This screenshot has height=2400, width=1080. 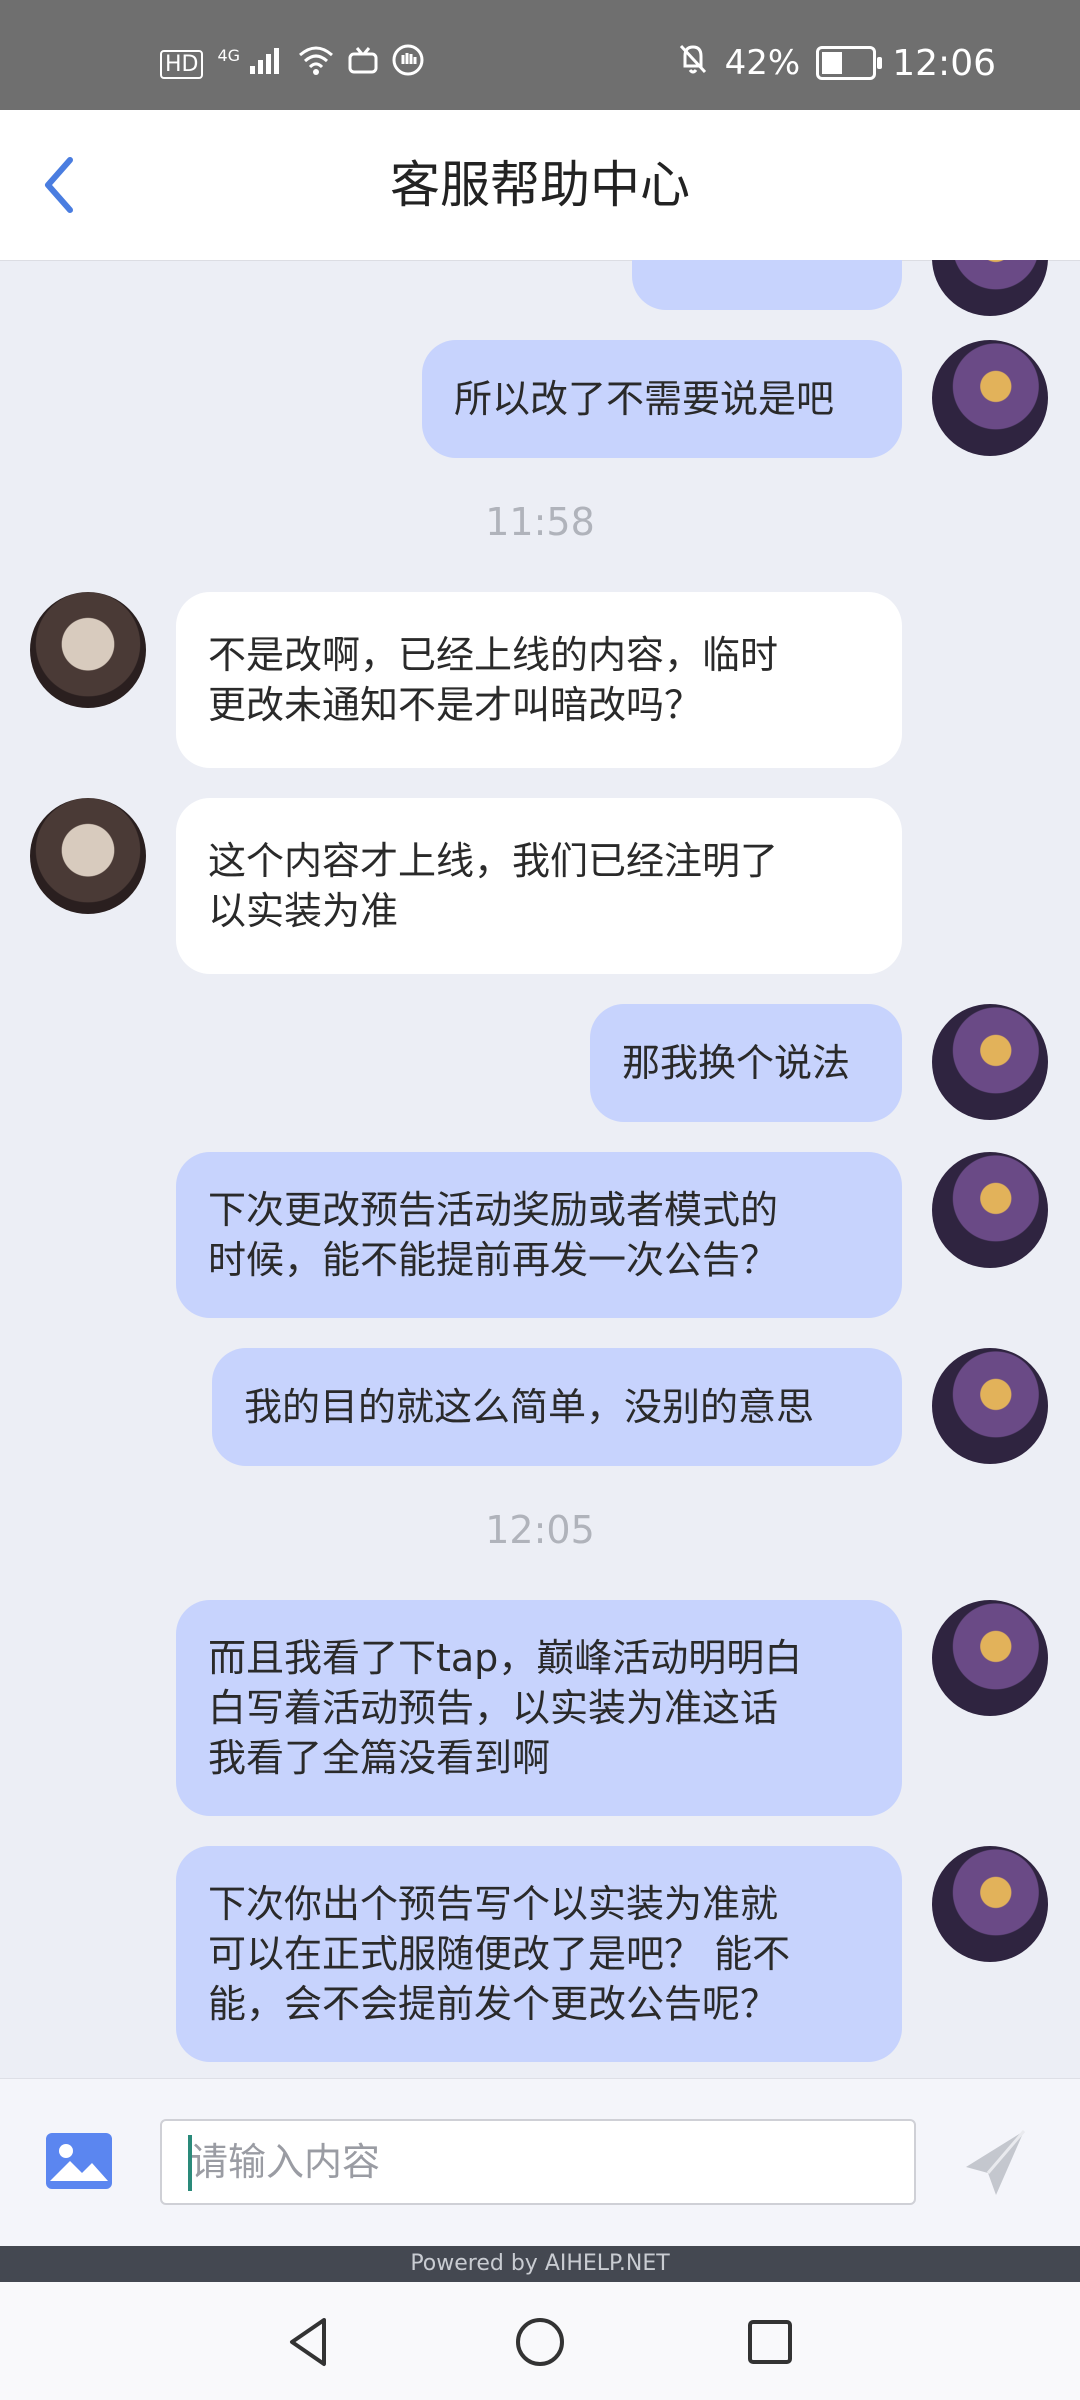 What do you see at coordinates (529, 1407) in the screenshot?
I see `message-text: 我的目的就这么简单，没别的意思` at bounding box center [529, 1407].